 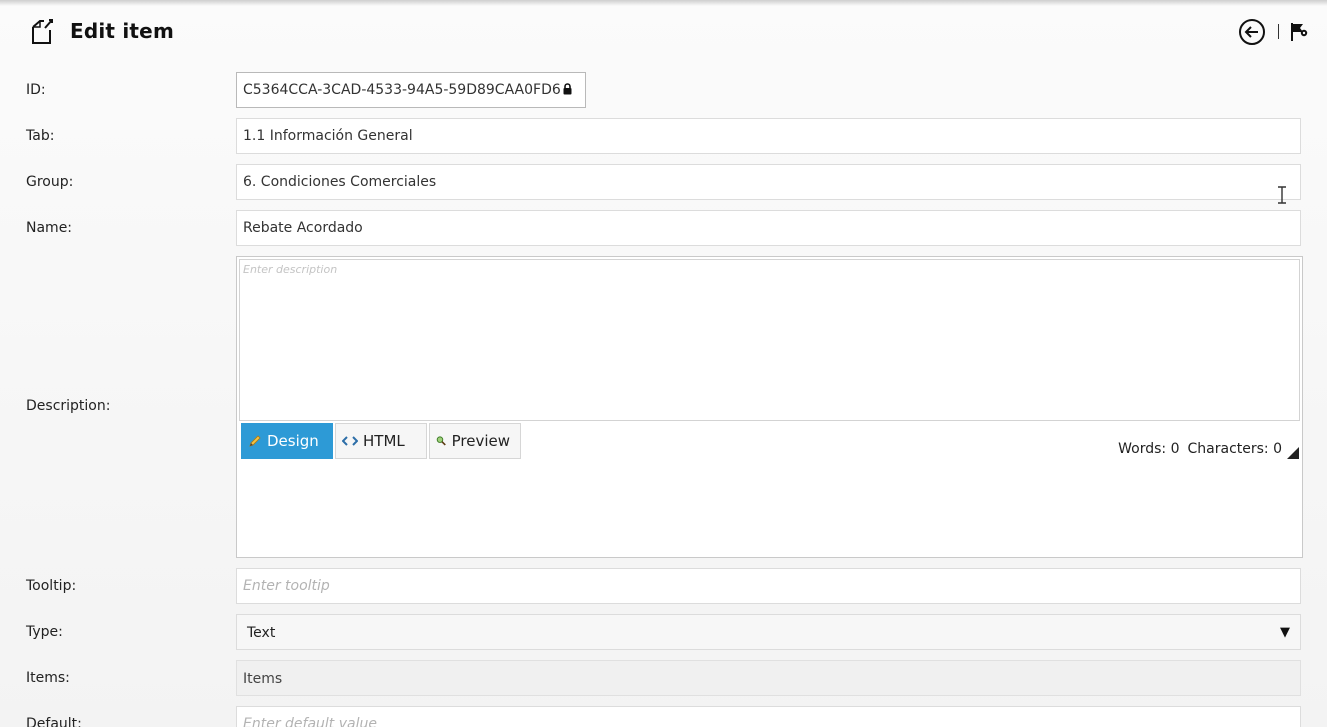 What do you see at coordinates (44, 632) in the screenshot?
I see `type-label: Type:` at bounding box center [44, 632].